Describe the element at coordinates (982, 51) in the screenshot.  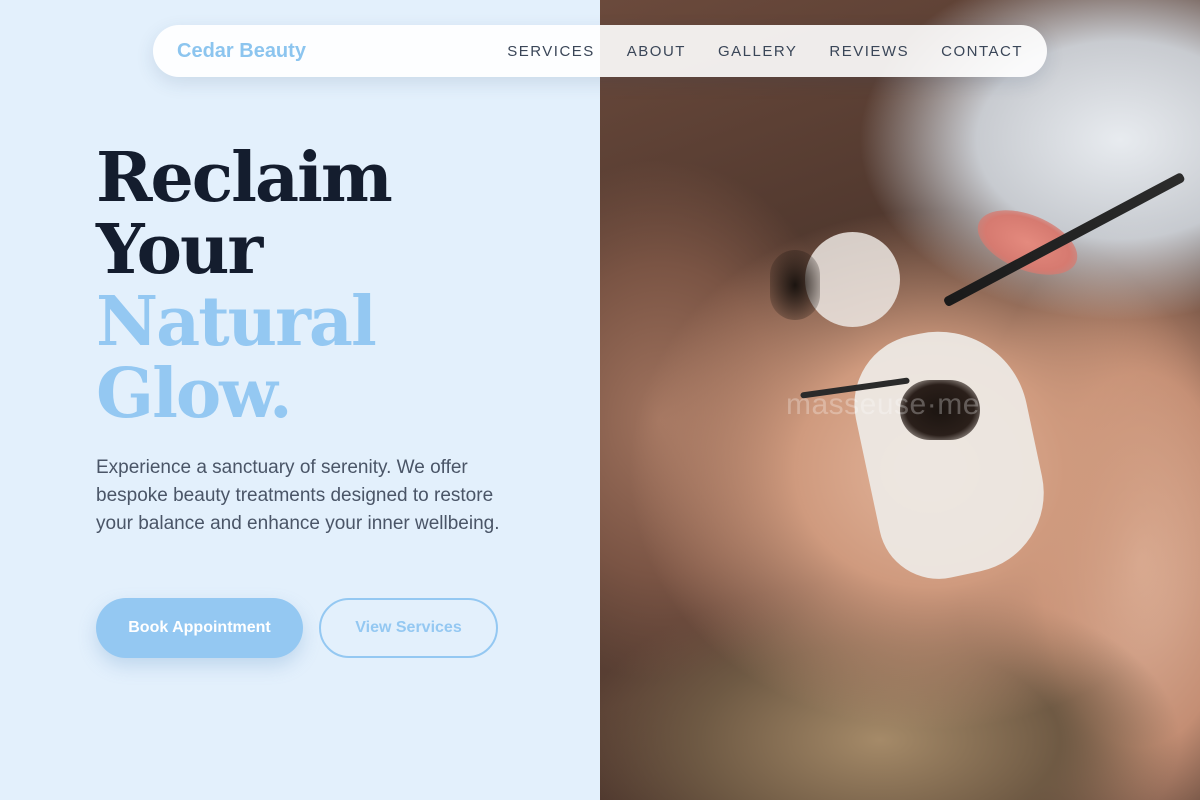
I see `nav-link-contact: CONTACT` at that location.